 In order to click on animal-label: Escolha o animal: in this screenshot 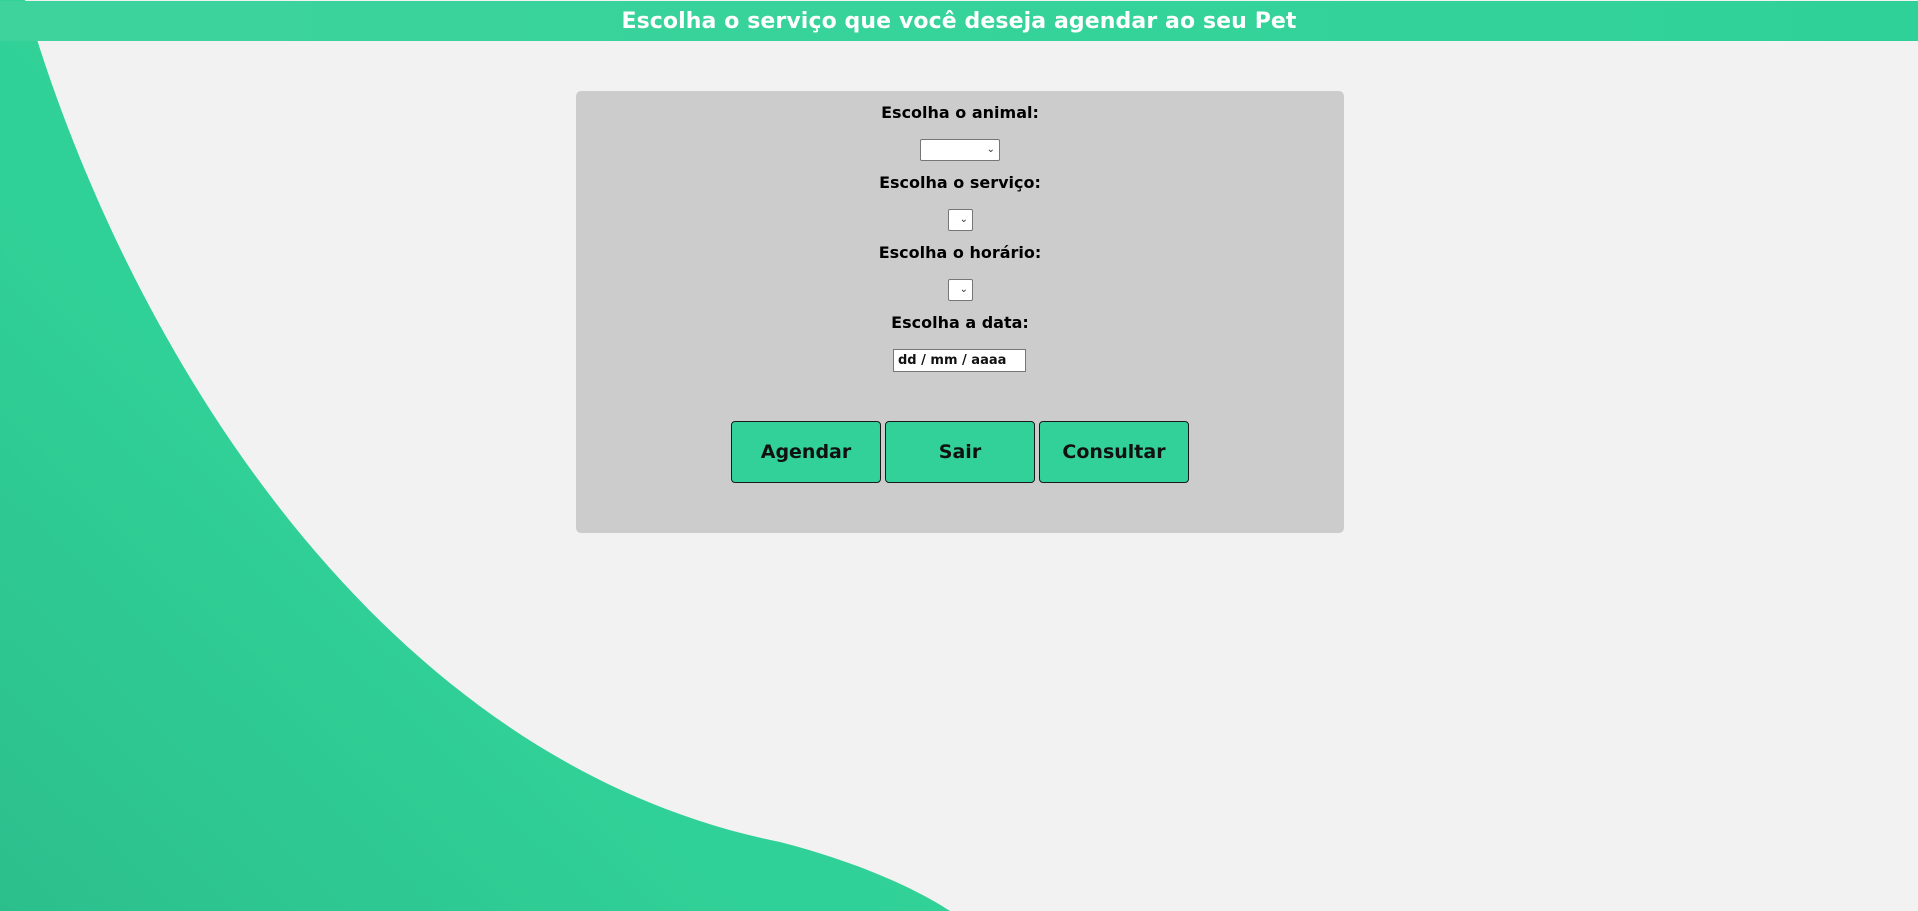, I will do `click(960, 112)`.